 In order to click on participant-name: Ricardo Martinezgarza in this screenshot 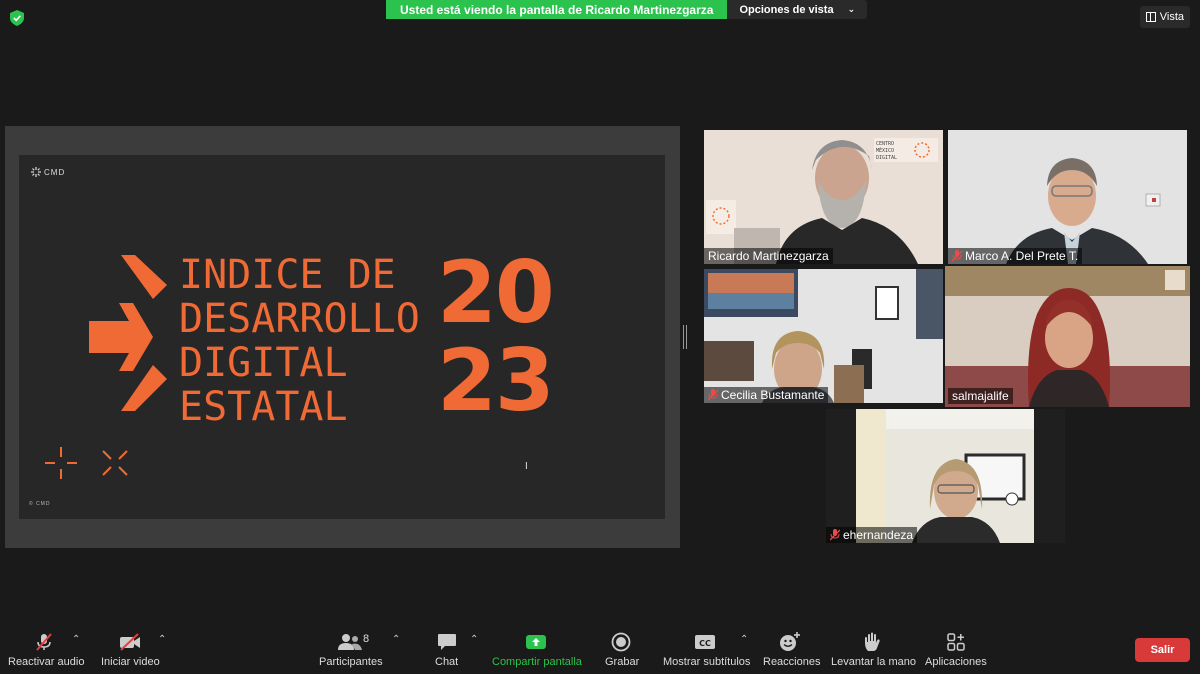, I will do `click(768, 256)`.